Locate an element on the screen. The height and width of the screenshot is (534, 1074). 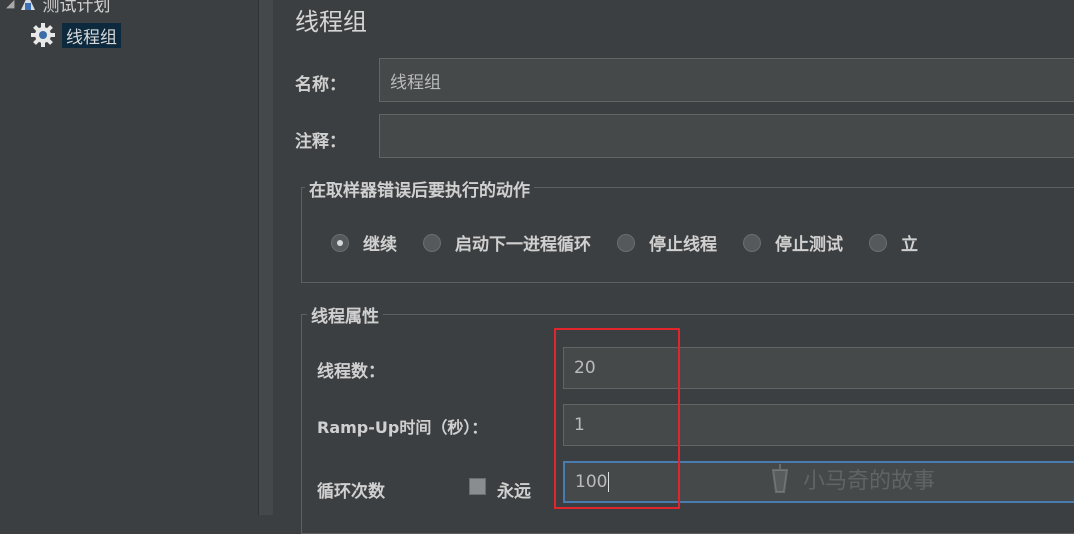
tree-item-test-plan: ◢ 测试计划 is located at coordinates (60, 8).